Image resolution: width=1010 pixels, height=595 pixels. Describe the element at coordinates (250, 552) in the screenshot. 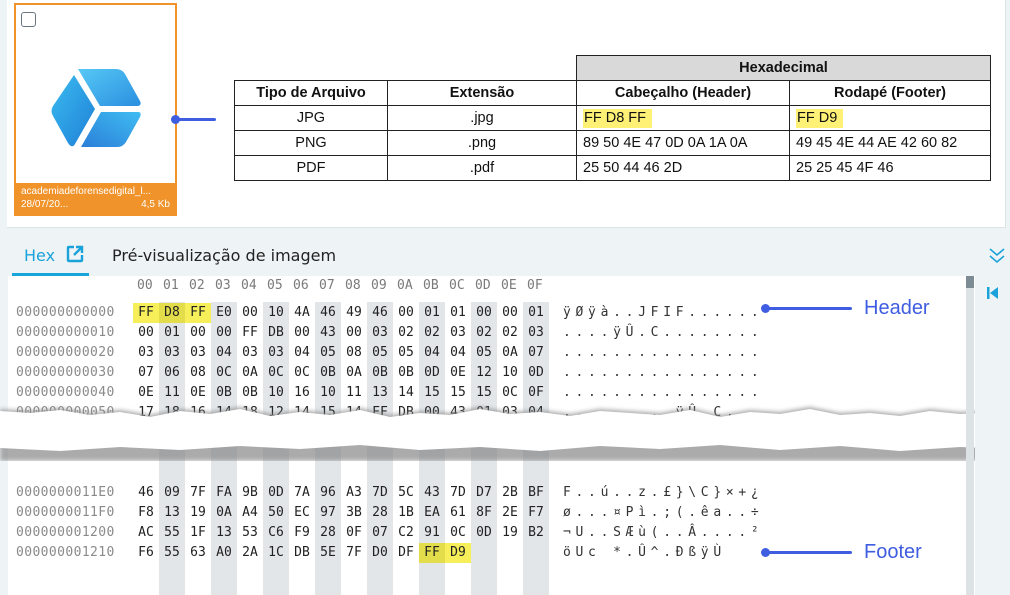

I see `hex-byte: 2A` at that location.